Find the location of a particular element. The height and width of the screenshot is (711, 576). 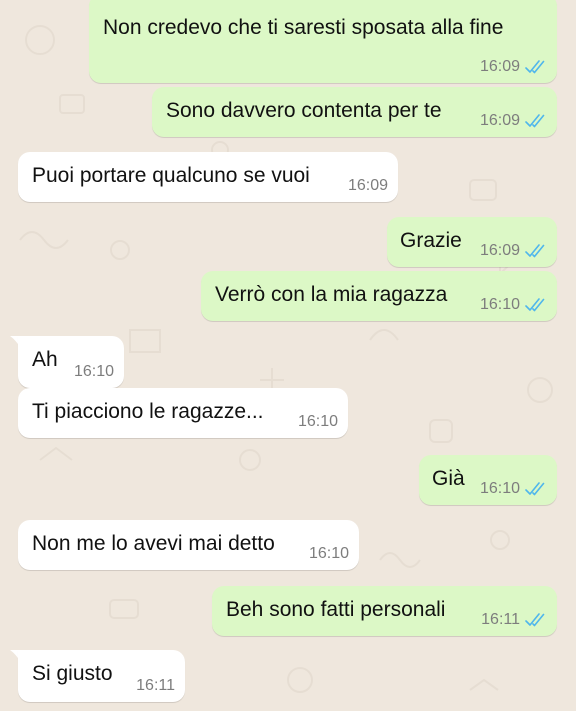

incoming-message: Non me lo avevi mai detto 16:10 is located at coordinates (188, 545).